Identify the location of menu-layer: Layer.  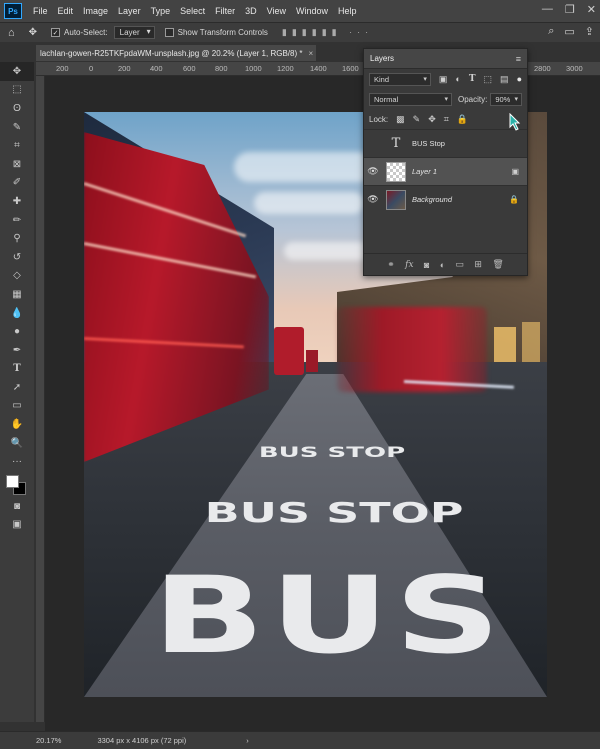
(129, 11).